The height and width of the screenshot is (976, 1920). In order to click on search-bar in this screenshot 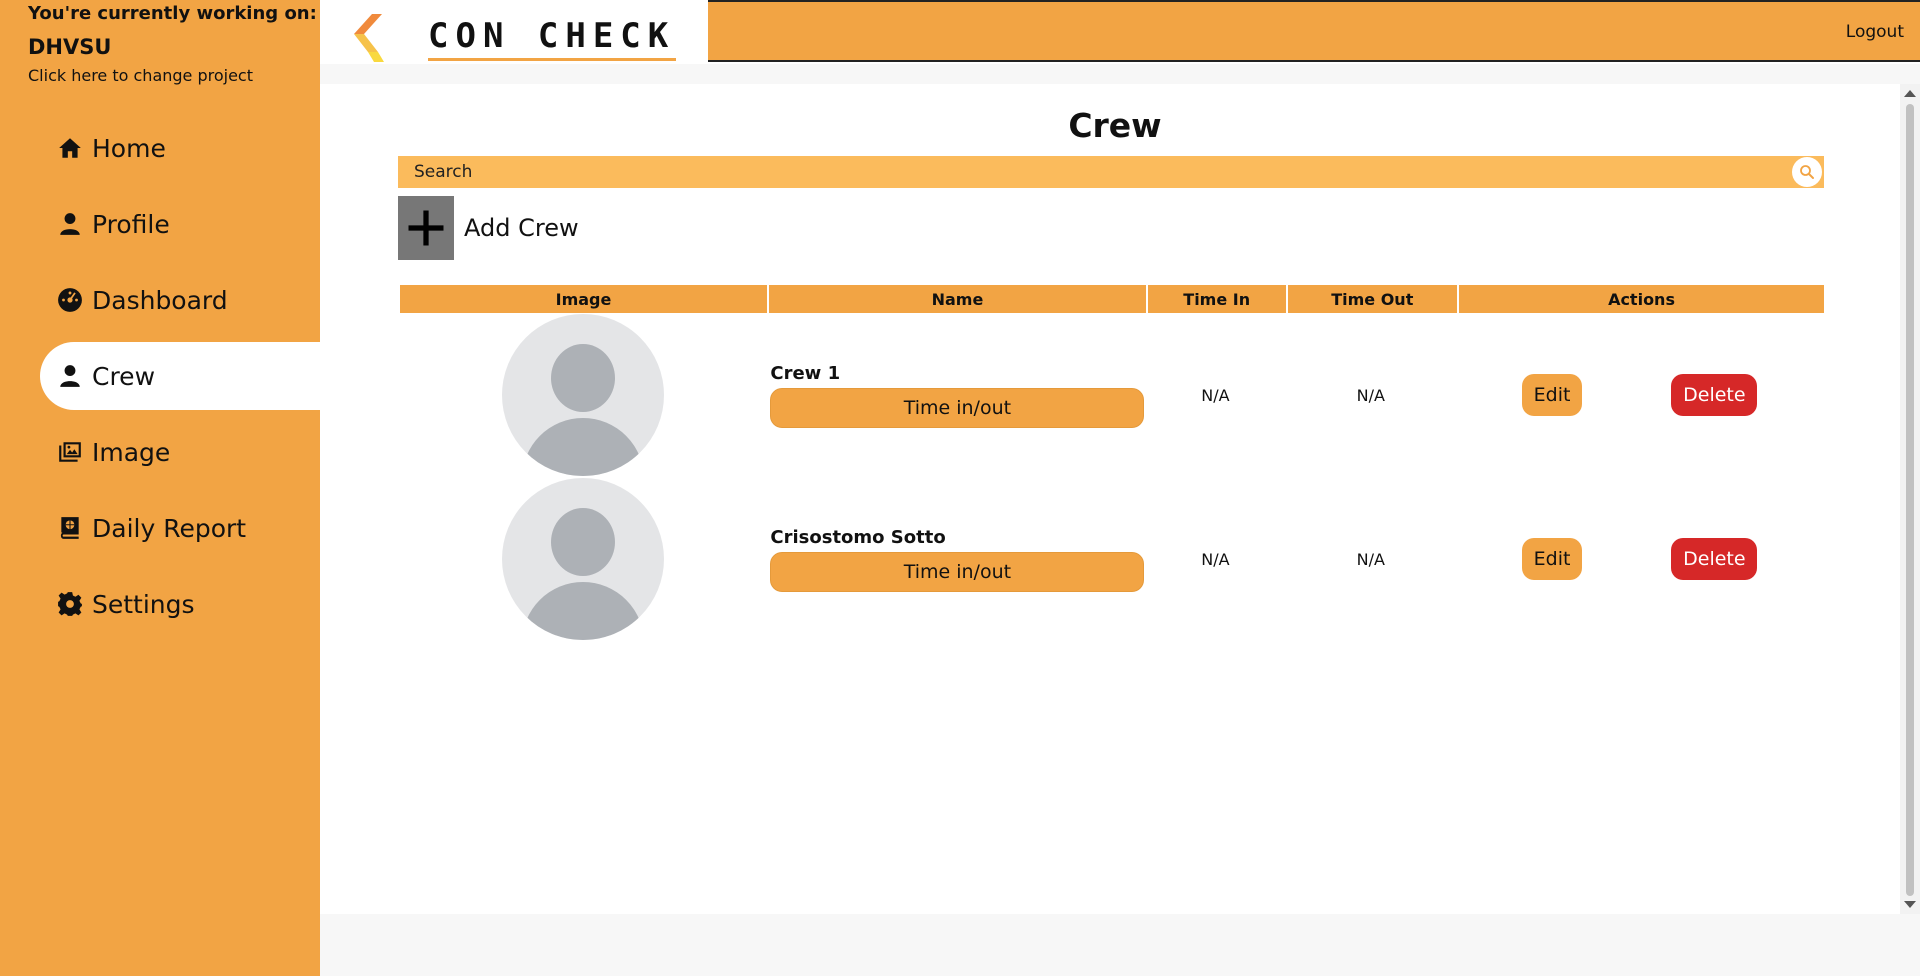, I will do `click(1111, 172)`.